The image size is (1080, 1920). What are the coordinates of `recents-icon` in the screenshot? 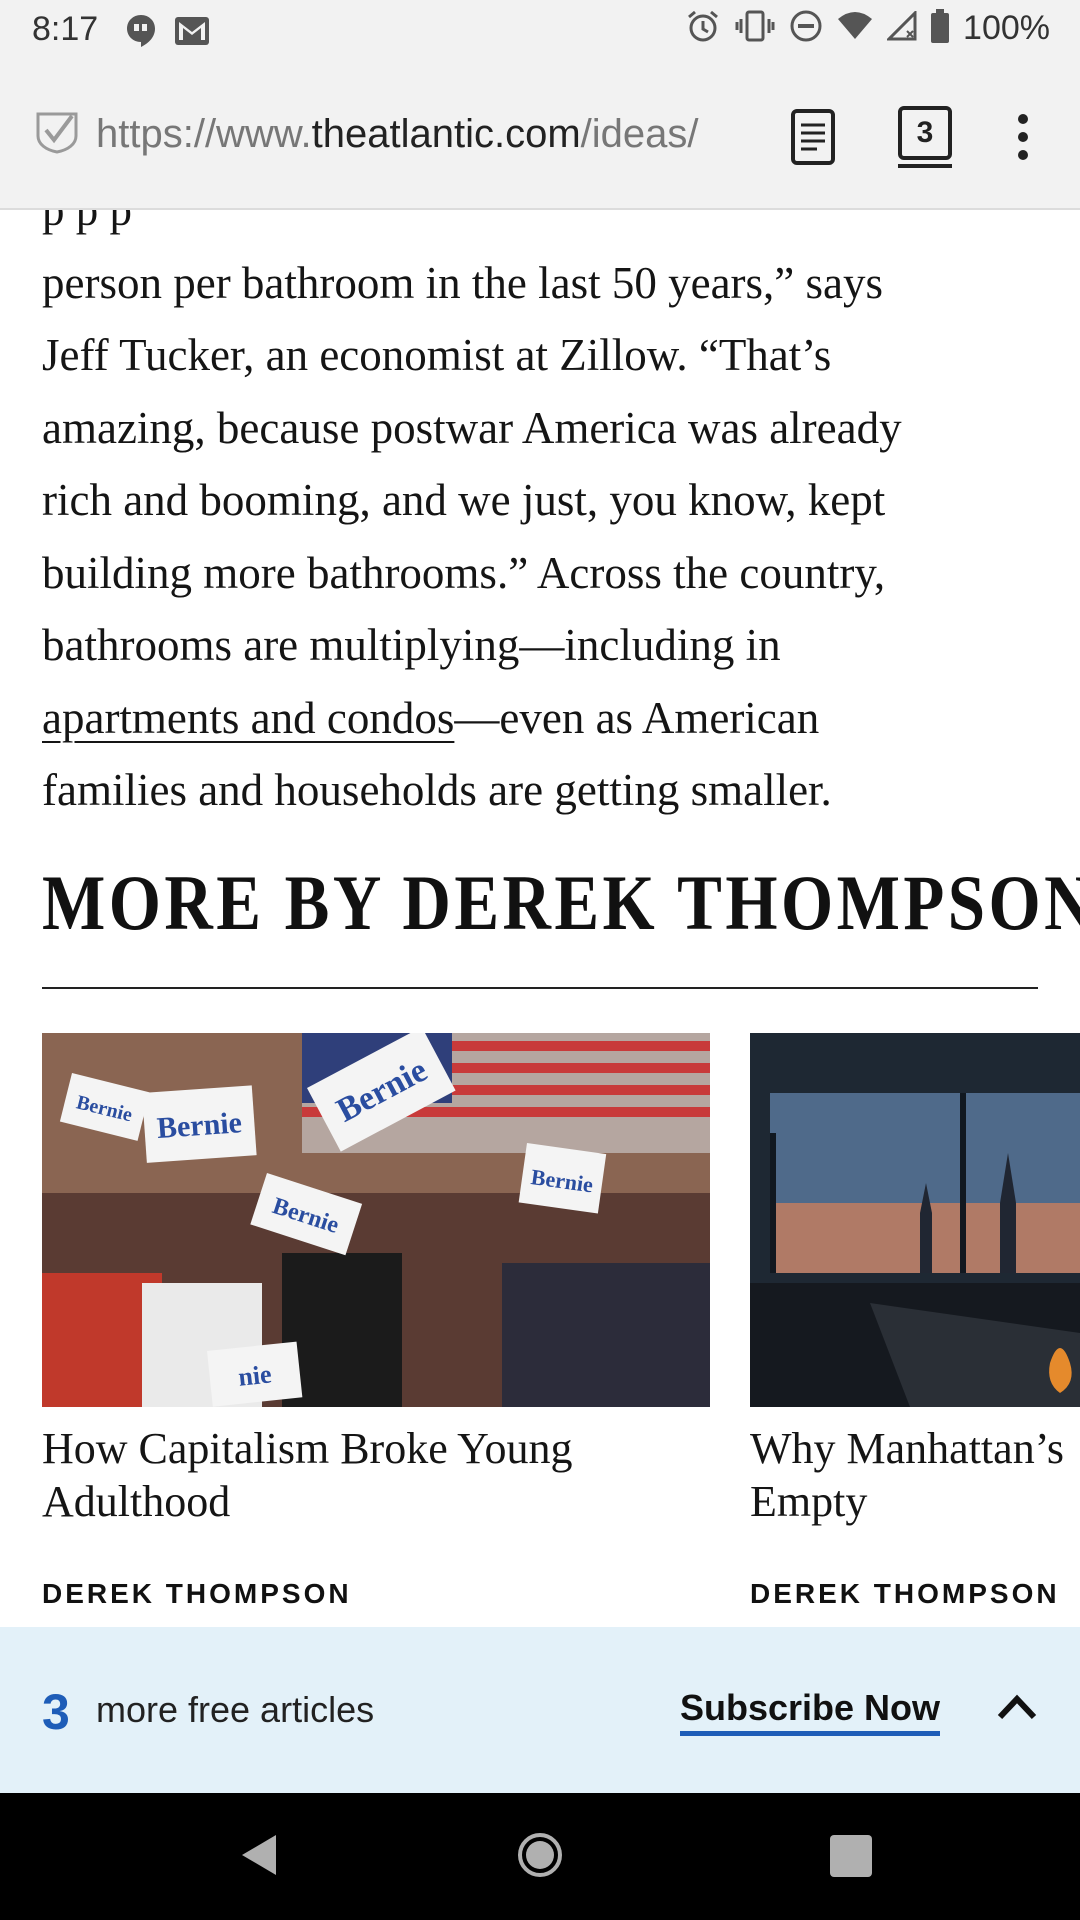 It's located at (851, 1856).